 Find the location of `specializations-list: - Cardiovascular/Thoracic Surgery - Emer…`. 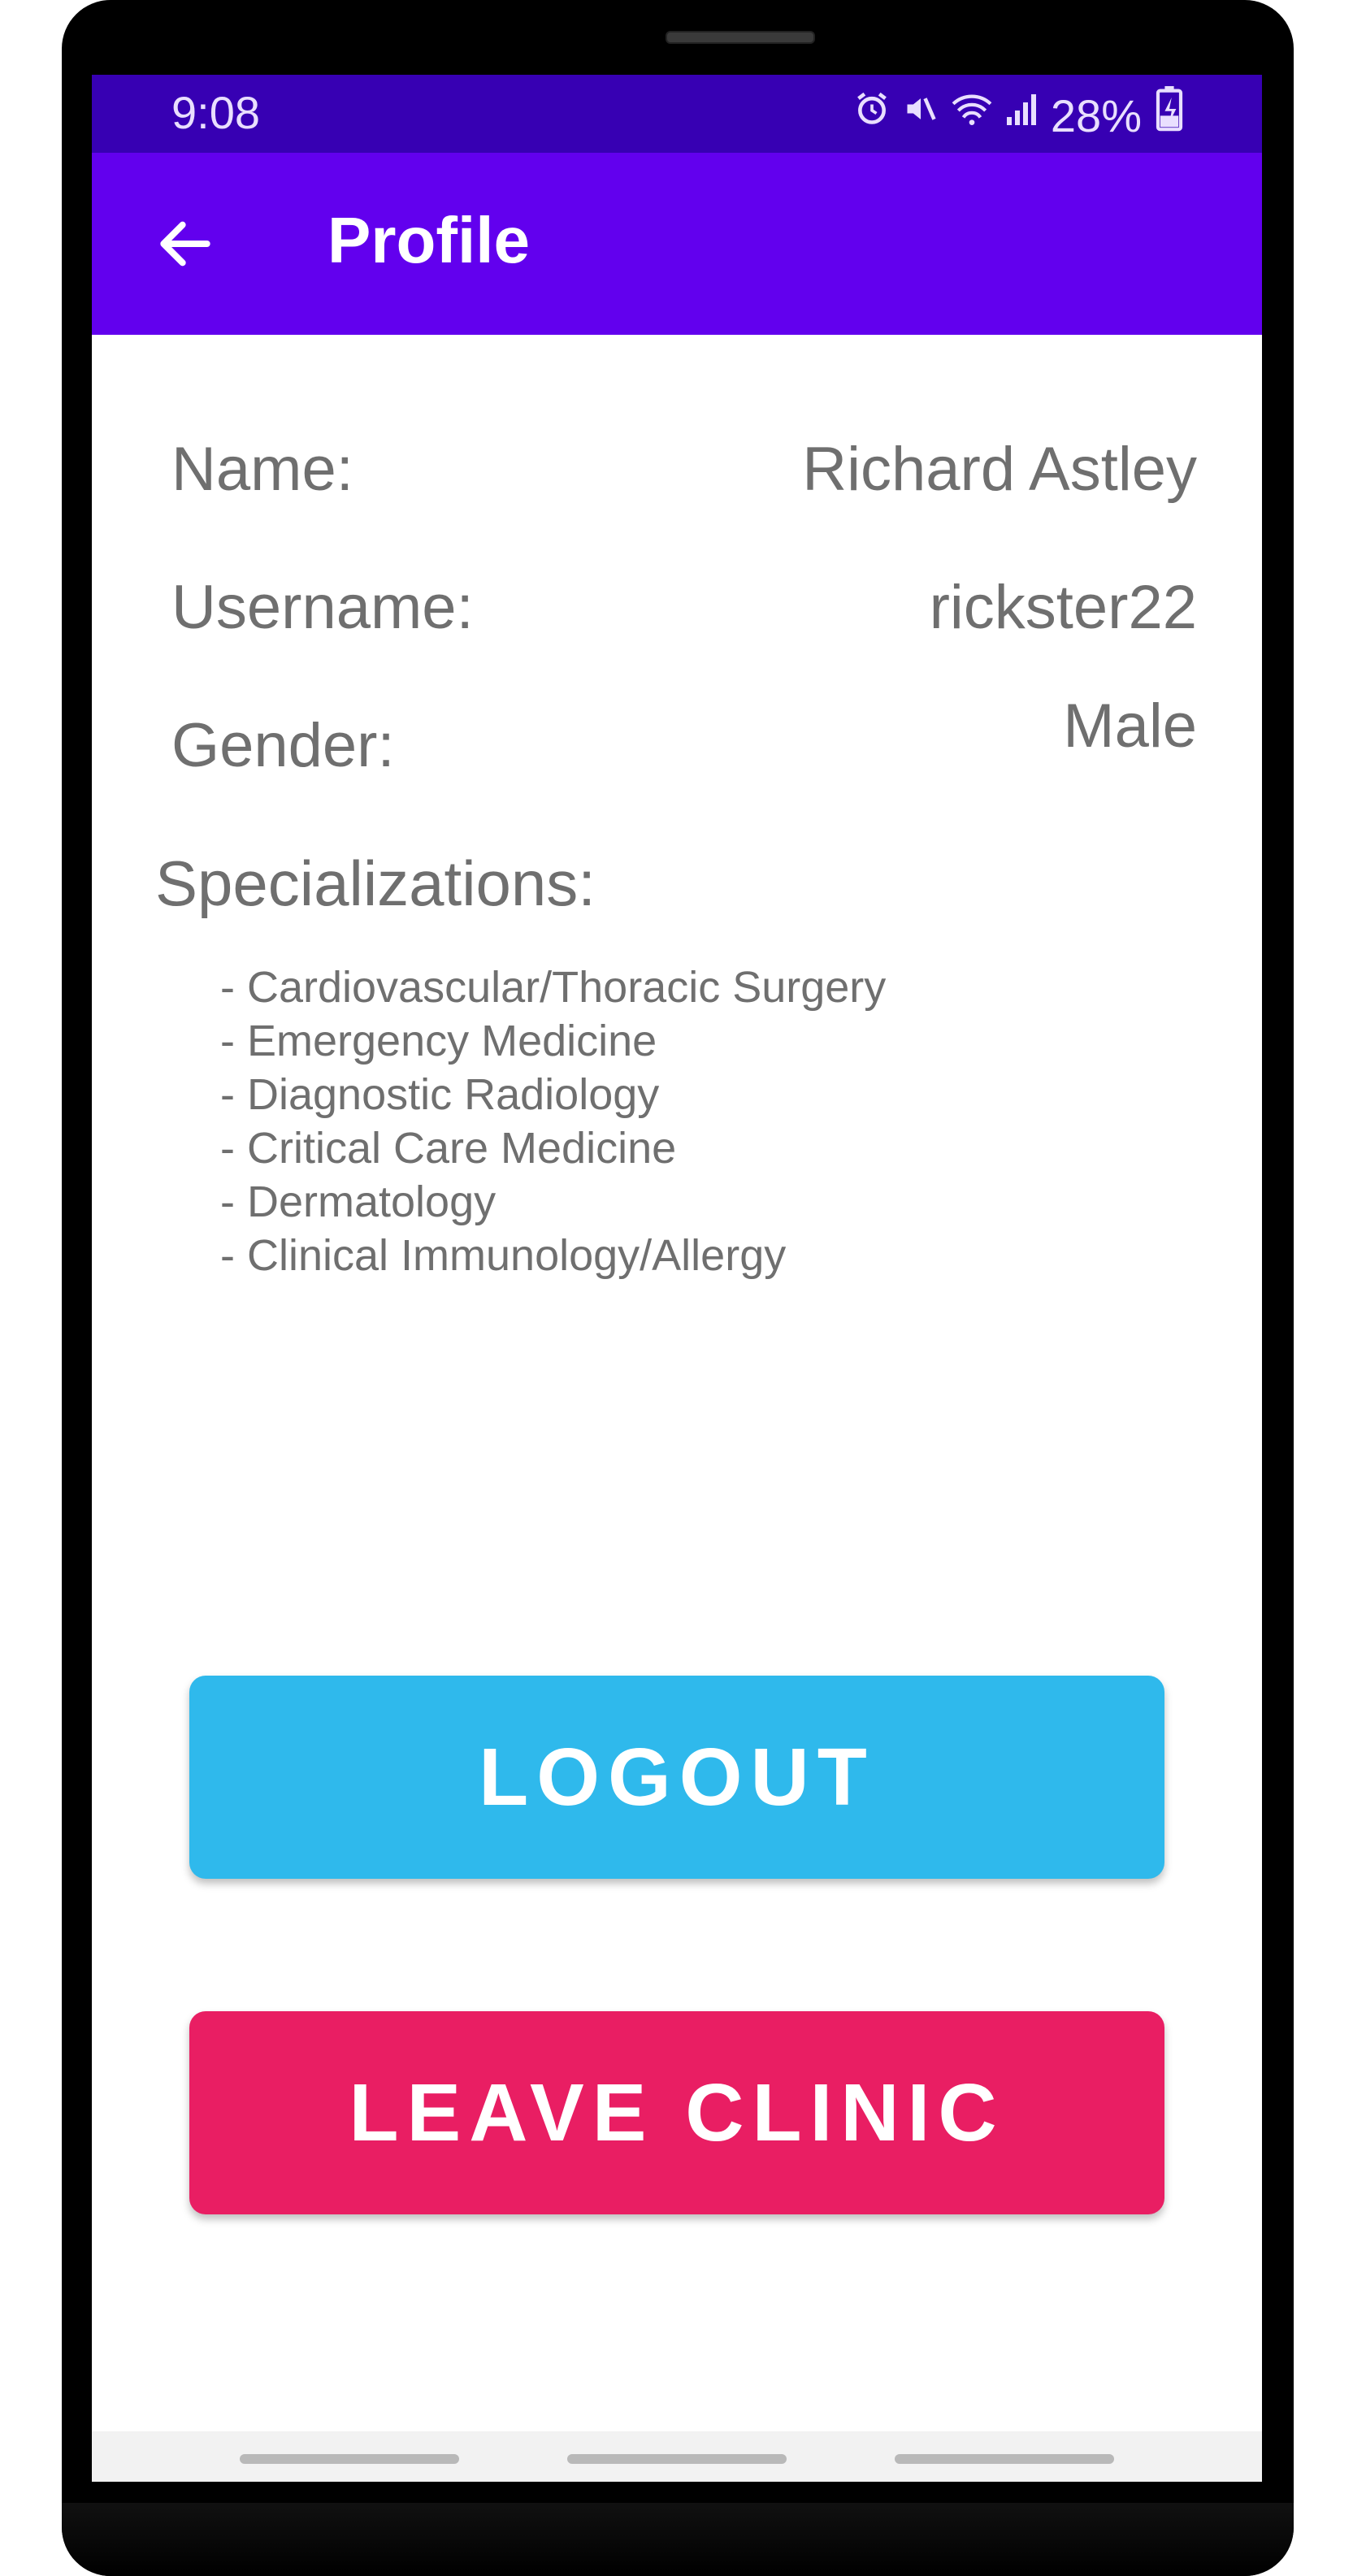

specializations-list: - Cardiovascular/Thoracic Surgery - Emer… is located at coordinates (553, 1121).